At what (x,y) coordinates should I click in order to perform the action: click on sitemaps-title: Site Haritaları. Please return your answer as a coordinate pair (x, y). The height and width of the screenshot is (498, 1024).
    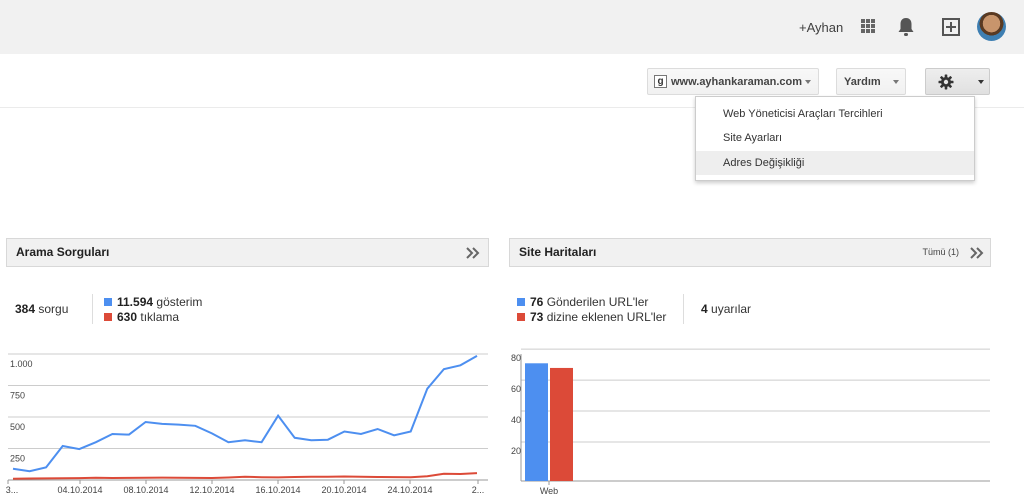
    Looking at the image, I should click on (558, 252).